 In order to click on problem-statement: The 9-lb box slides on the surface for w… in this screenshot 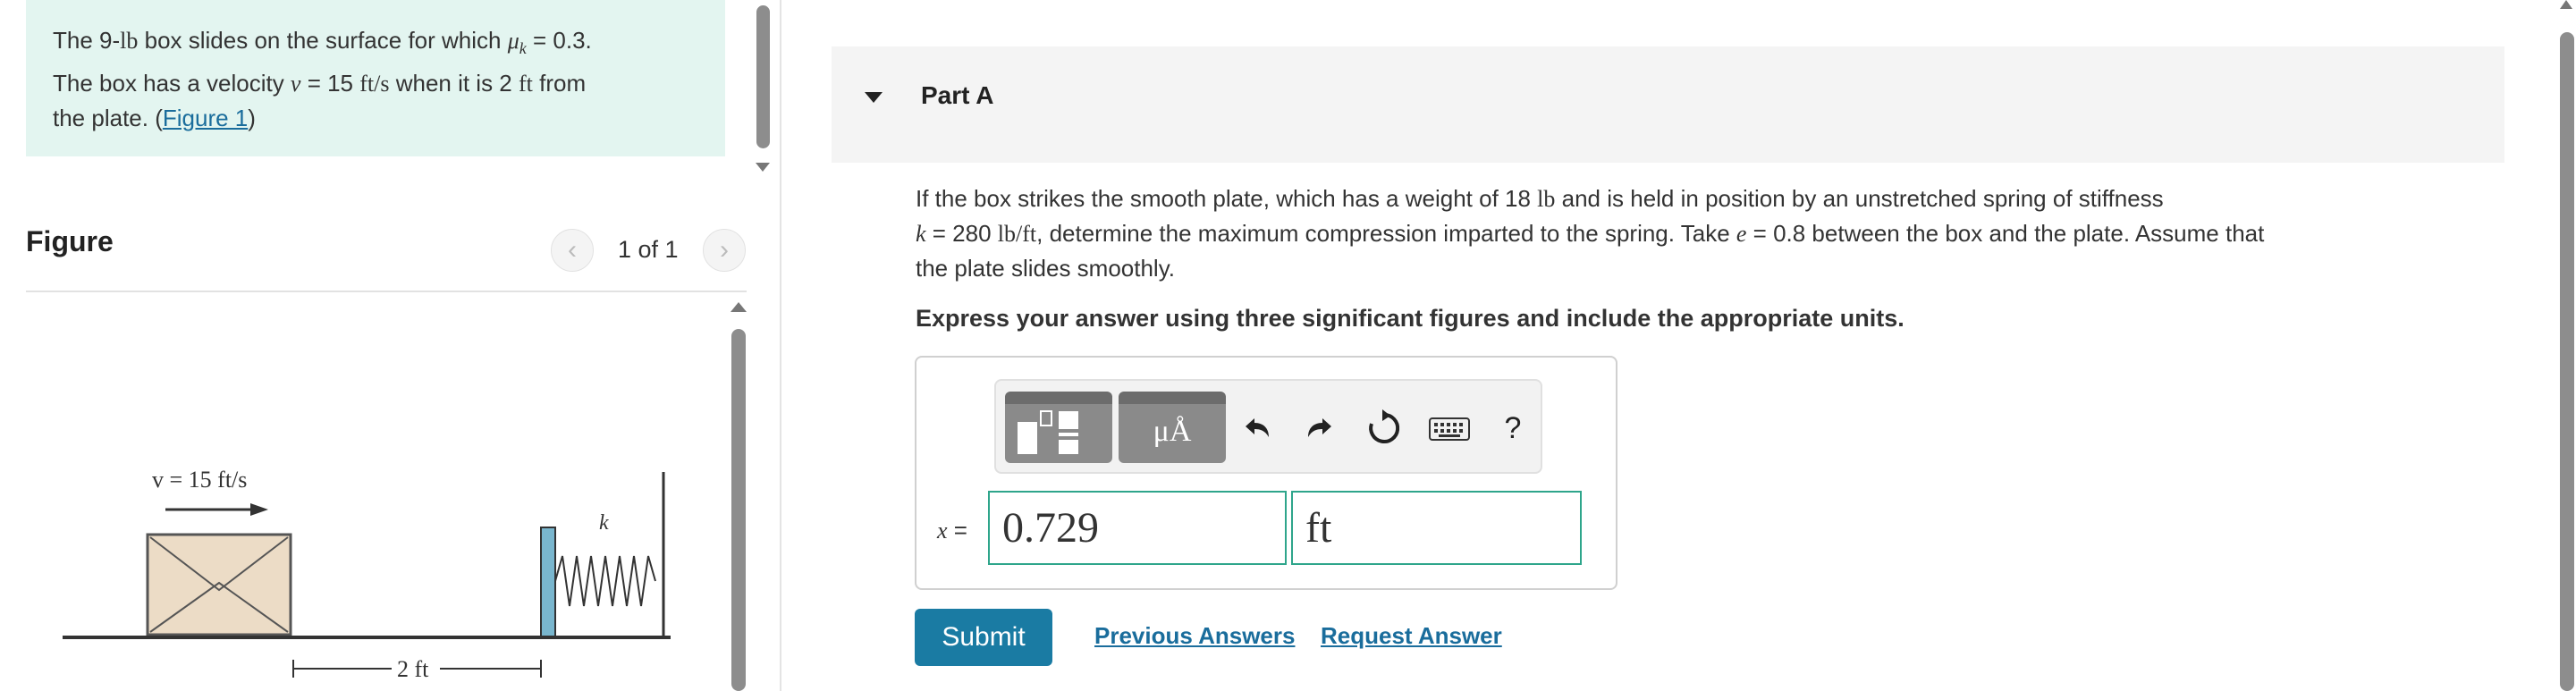, I will do `click(375, 78)`.